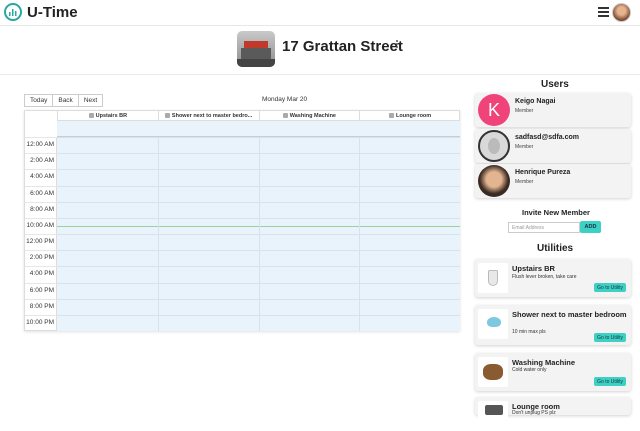  What do you see at coordinates (41, 290) in the screenshot?
I see `time-label: 6:00 PM` at bounding box center [41, 290].